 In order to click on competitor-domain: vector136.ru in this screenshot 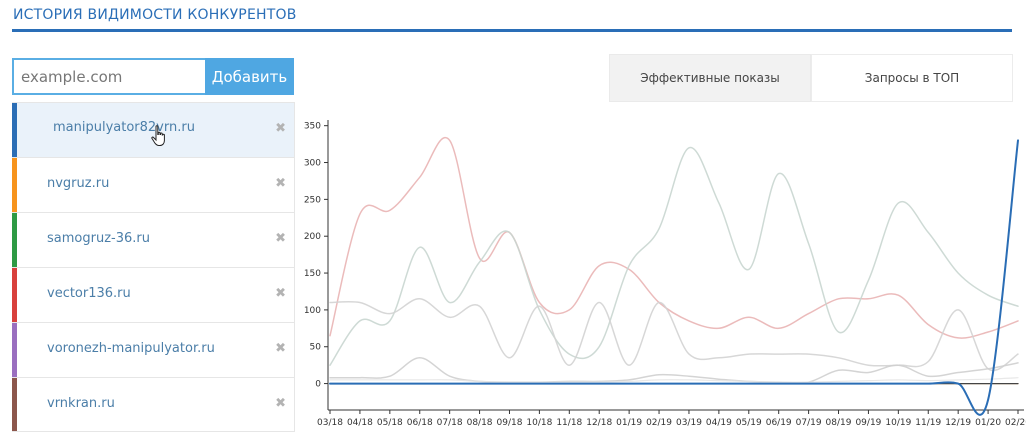, I will do `click(89, 293)`.